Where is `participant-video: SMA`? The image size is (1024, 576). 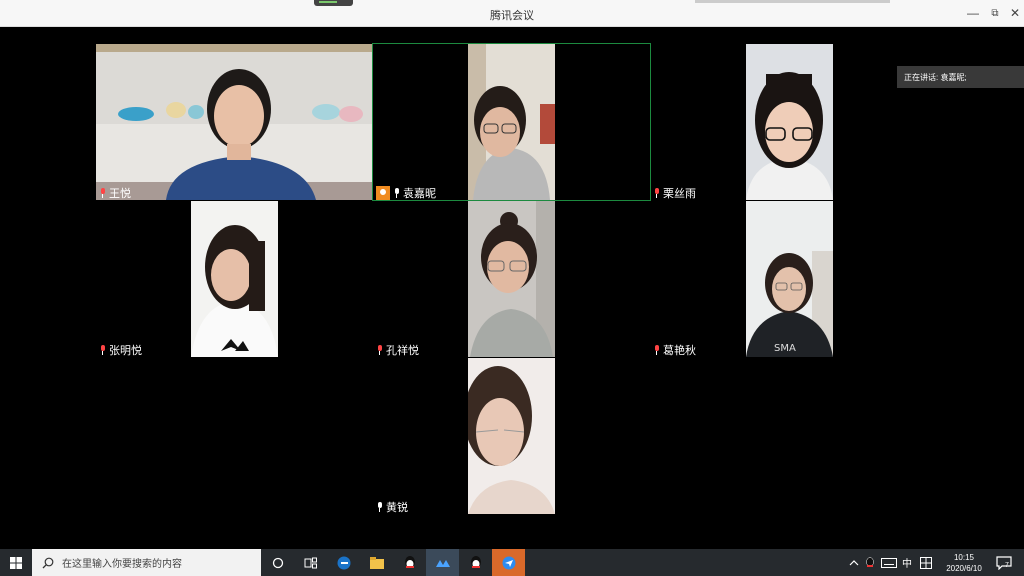 participant-video: SMA is located at coordinates (789, 279).